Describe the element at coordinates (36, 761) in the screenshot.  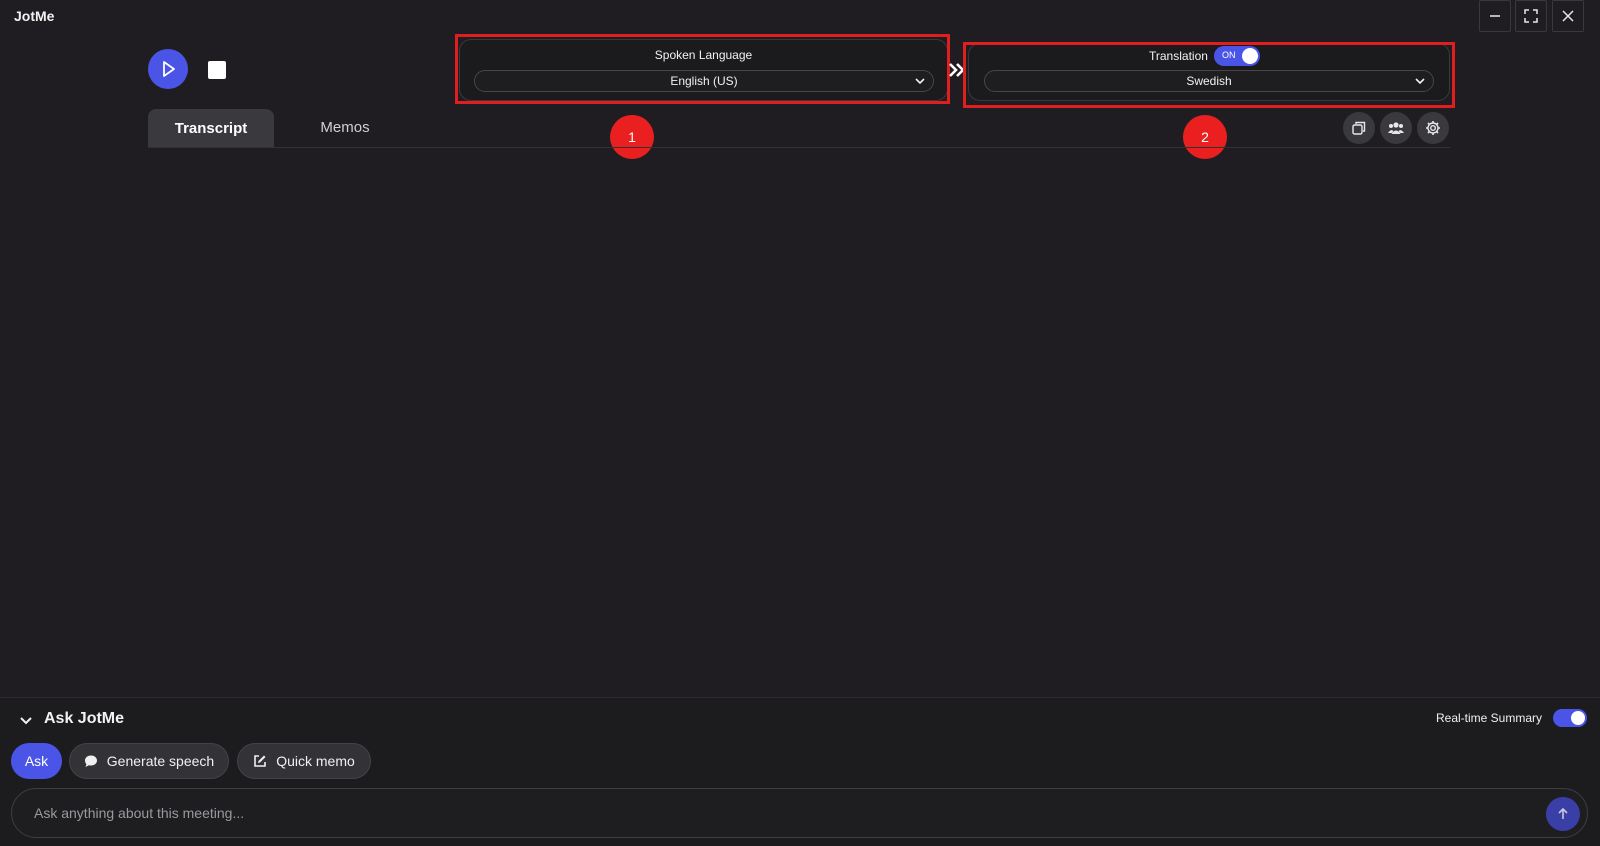
I see `ask-button: Ask` at that location.